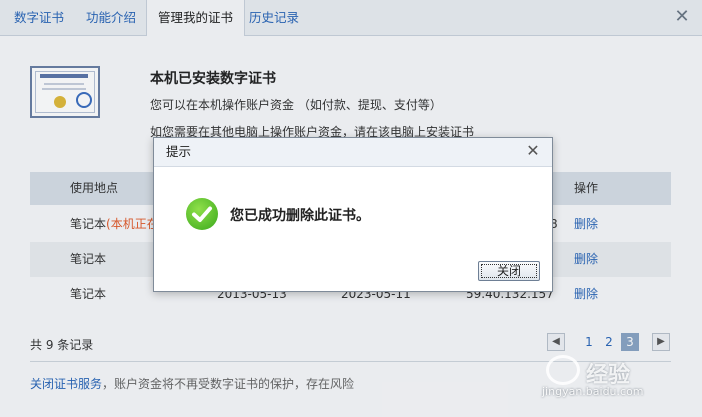 This screenshot has height=417, width=702. I want to click on watermark-url: jingyan.baidu.com, so click(593, 391).